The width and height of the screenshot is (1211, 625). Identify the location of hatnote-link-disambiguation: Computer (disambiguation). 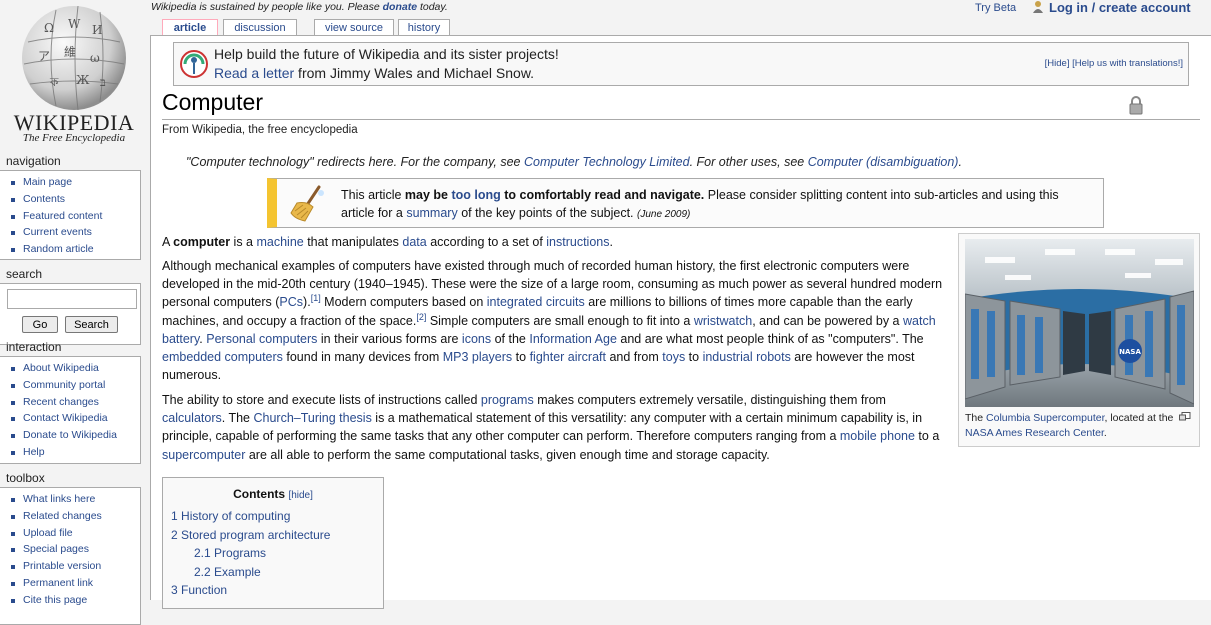
(883, 162).